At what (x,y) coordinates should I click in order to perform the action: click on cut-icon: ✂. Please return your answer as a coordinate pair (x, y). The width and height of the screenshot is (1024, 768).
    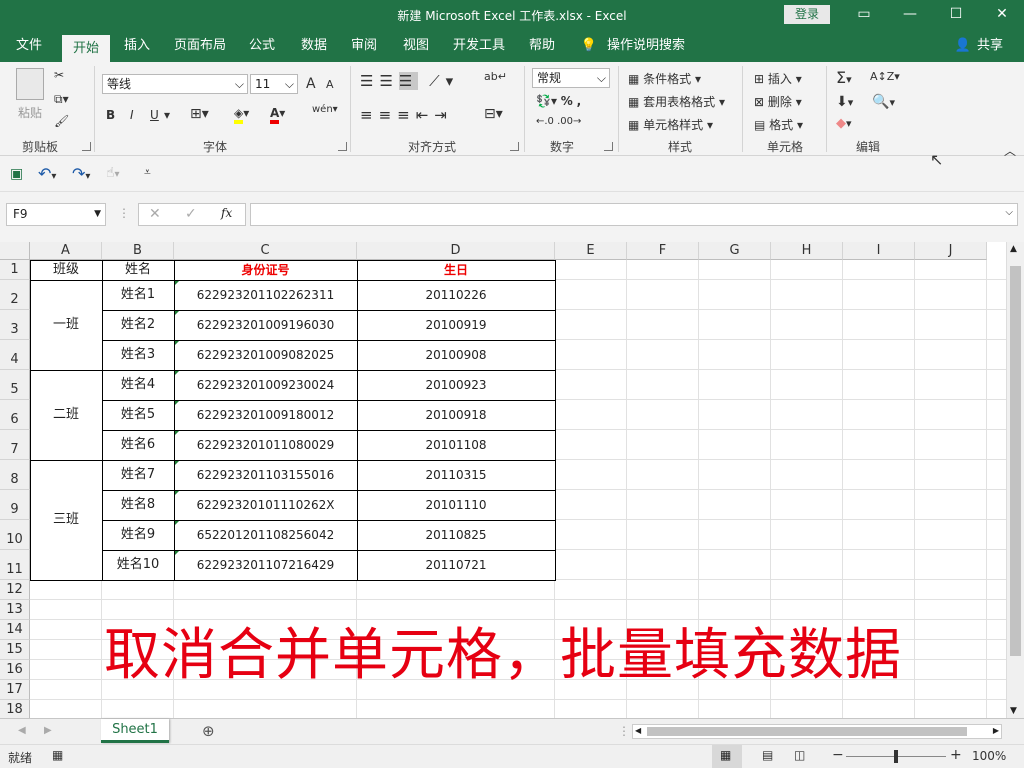
    Looking at the image, I should click on (59, 75).